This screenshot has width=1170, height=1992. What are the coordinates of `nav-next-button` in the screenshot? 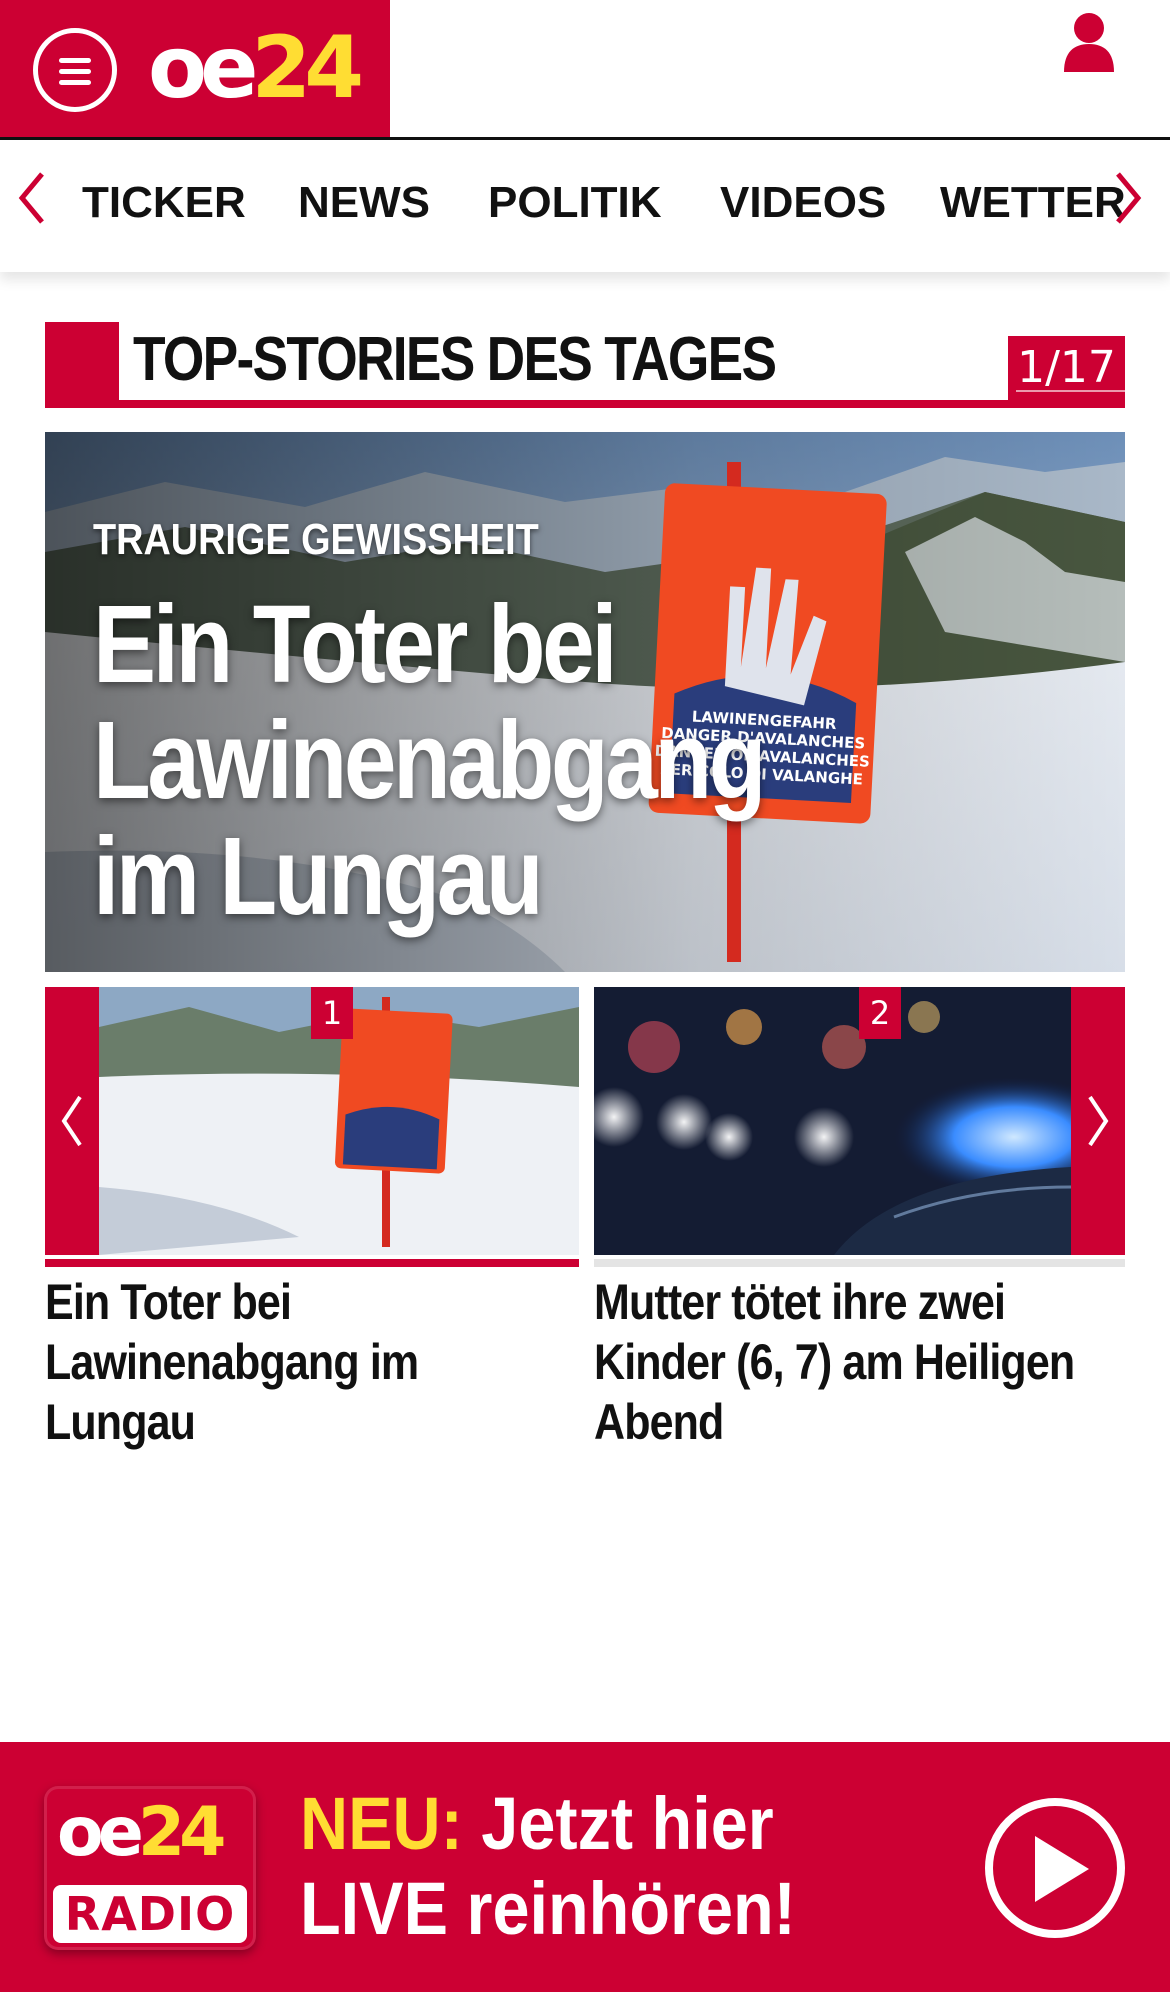 It's located at (1128, 198).